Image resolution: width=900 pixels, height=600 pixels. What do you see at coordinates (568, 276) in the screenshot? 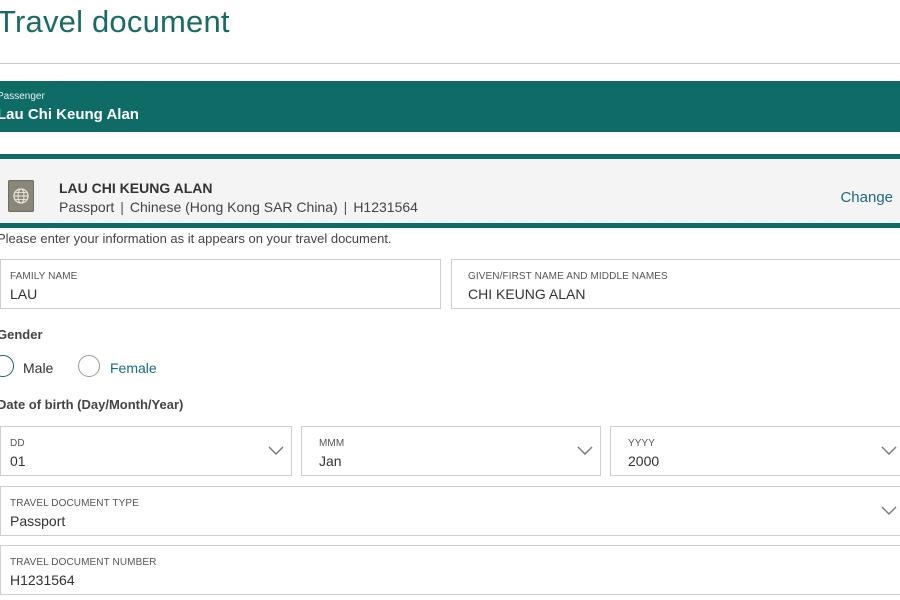
I see `given-name-label: GIVEN/FIRST NAME AND MIDDLE NAMES` at bounding box center [568, 276].